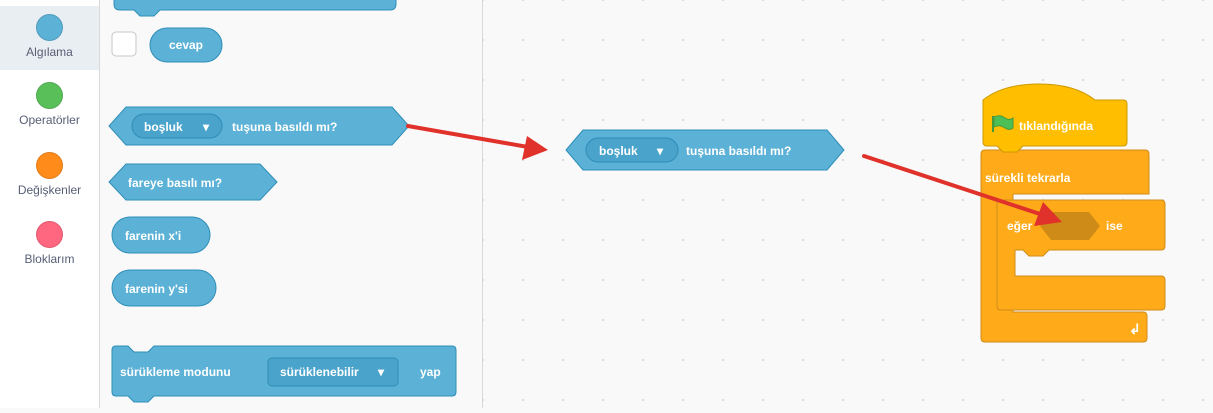 This screenshot has width=1213, height=413. What do you see at coordinates (49, 234) in the screenshot?
I see `my-blocks-color-icon` at bounding box center [49, 234].